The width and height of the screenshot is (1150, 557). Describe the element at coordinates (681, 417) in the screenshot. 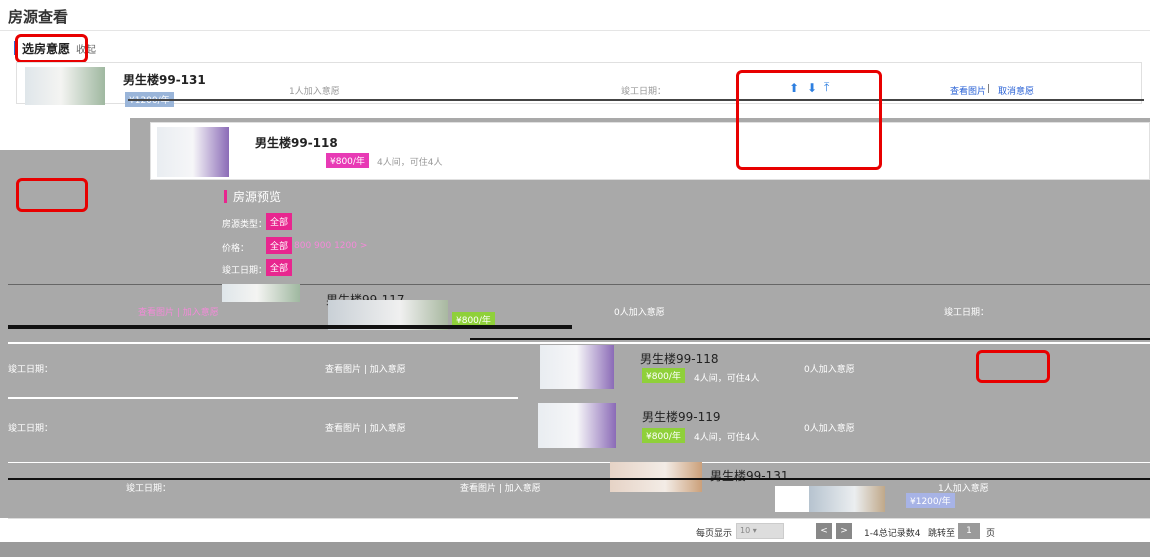

I see `room-name: 男生楼99-119` at that location.